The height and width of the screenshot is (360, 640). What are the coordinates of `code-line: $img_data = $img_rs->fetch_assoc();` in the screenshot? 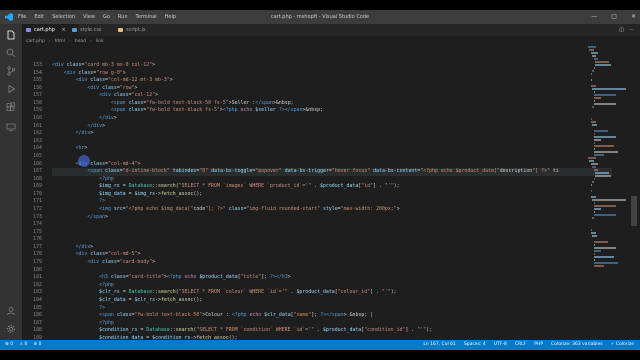 It's located at (332, 195).